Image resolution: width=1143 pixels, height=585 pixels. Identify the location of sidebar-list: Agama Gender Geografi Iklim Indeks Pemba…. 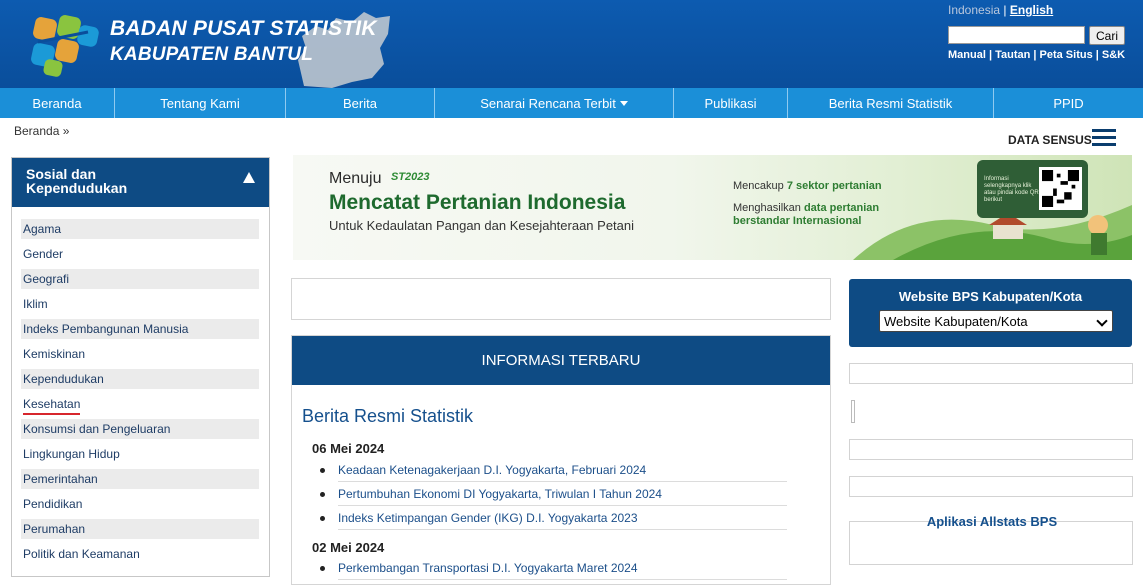
(140, 385).